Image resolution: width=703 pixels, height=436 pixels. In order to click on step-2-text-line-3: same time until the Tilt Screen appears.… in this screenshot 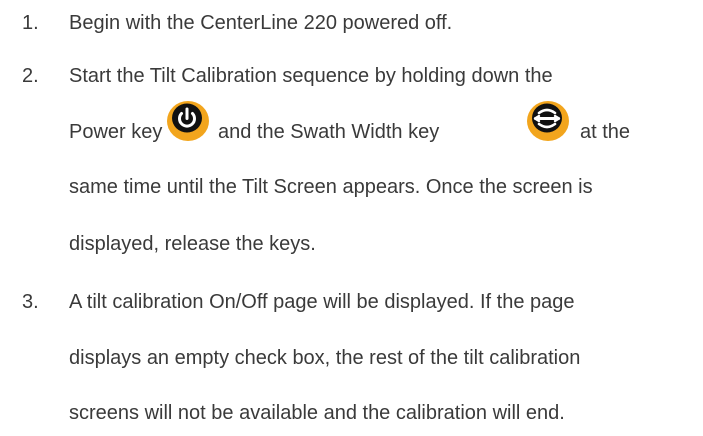, I will do `click(331, 187)`.